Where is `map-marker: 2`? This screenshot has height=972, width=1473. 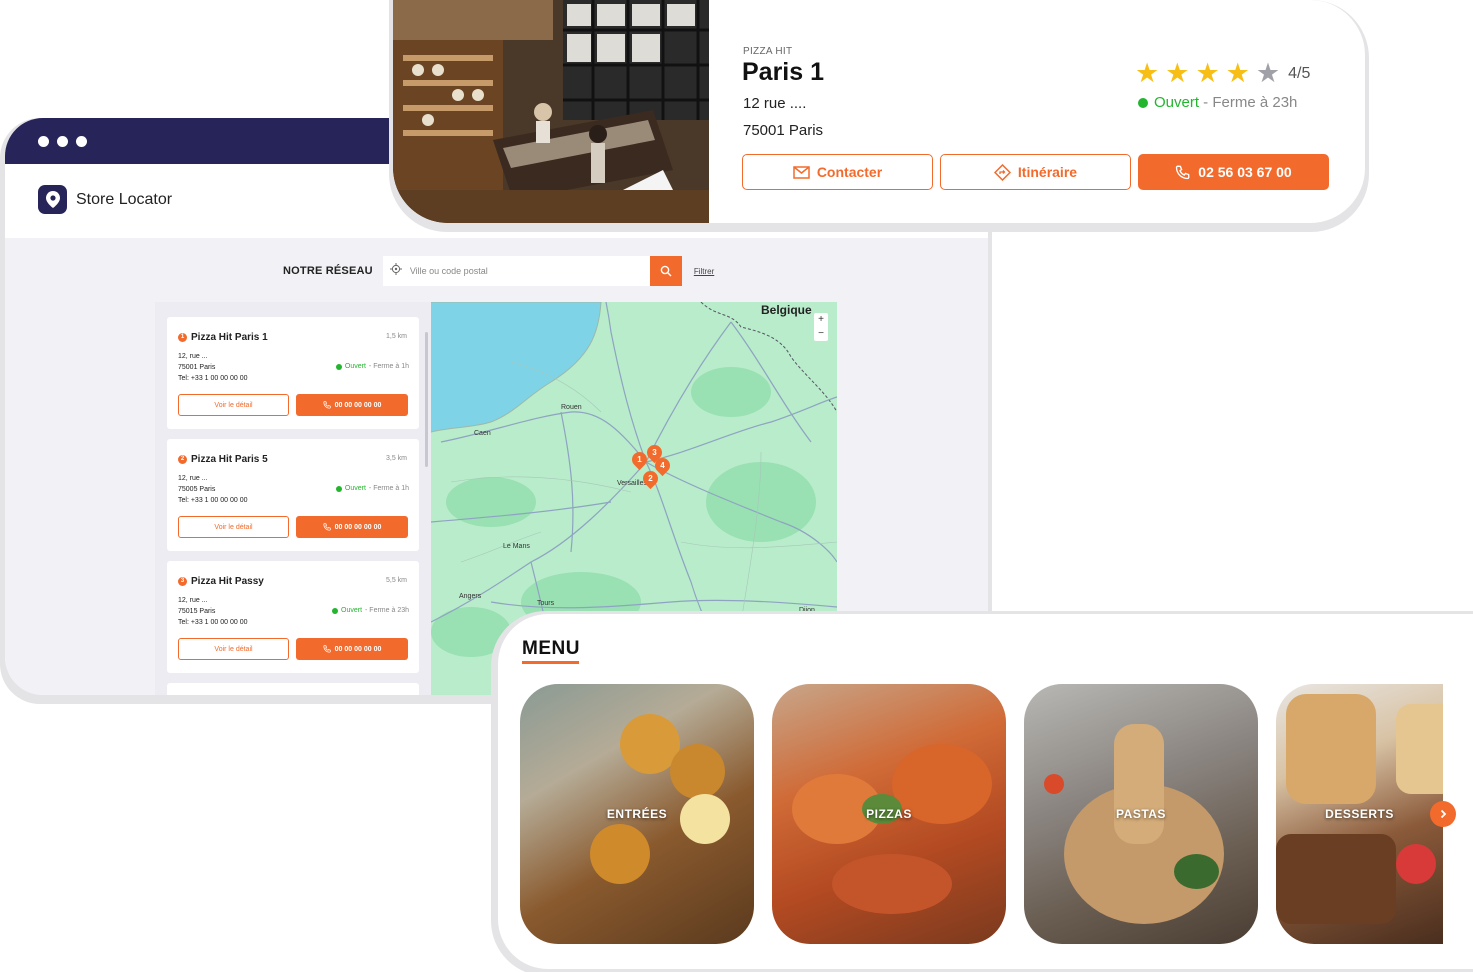 map-marker: 2 is located at coordinates (650, 478).